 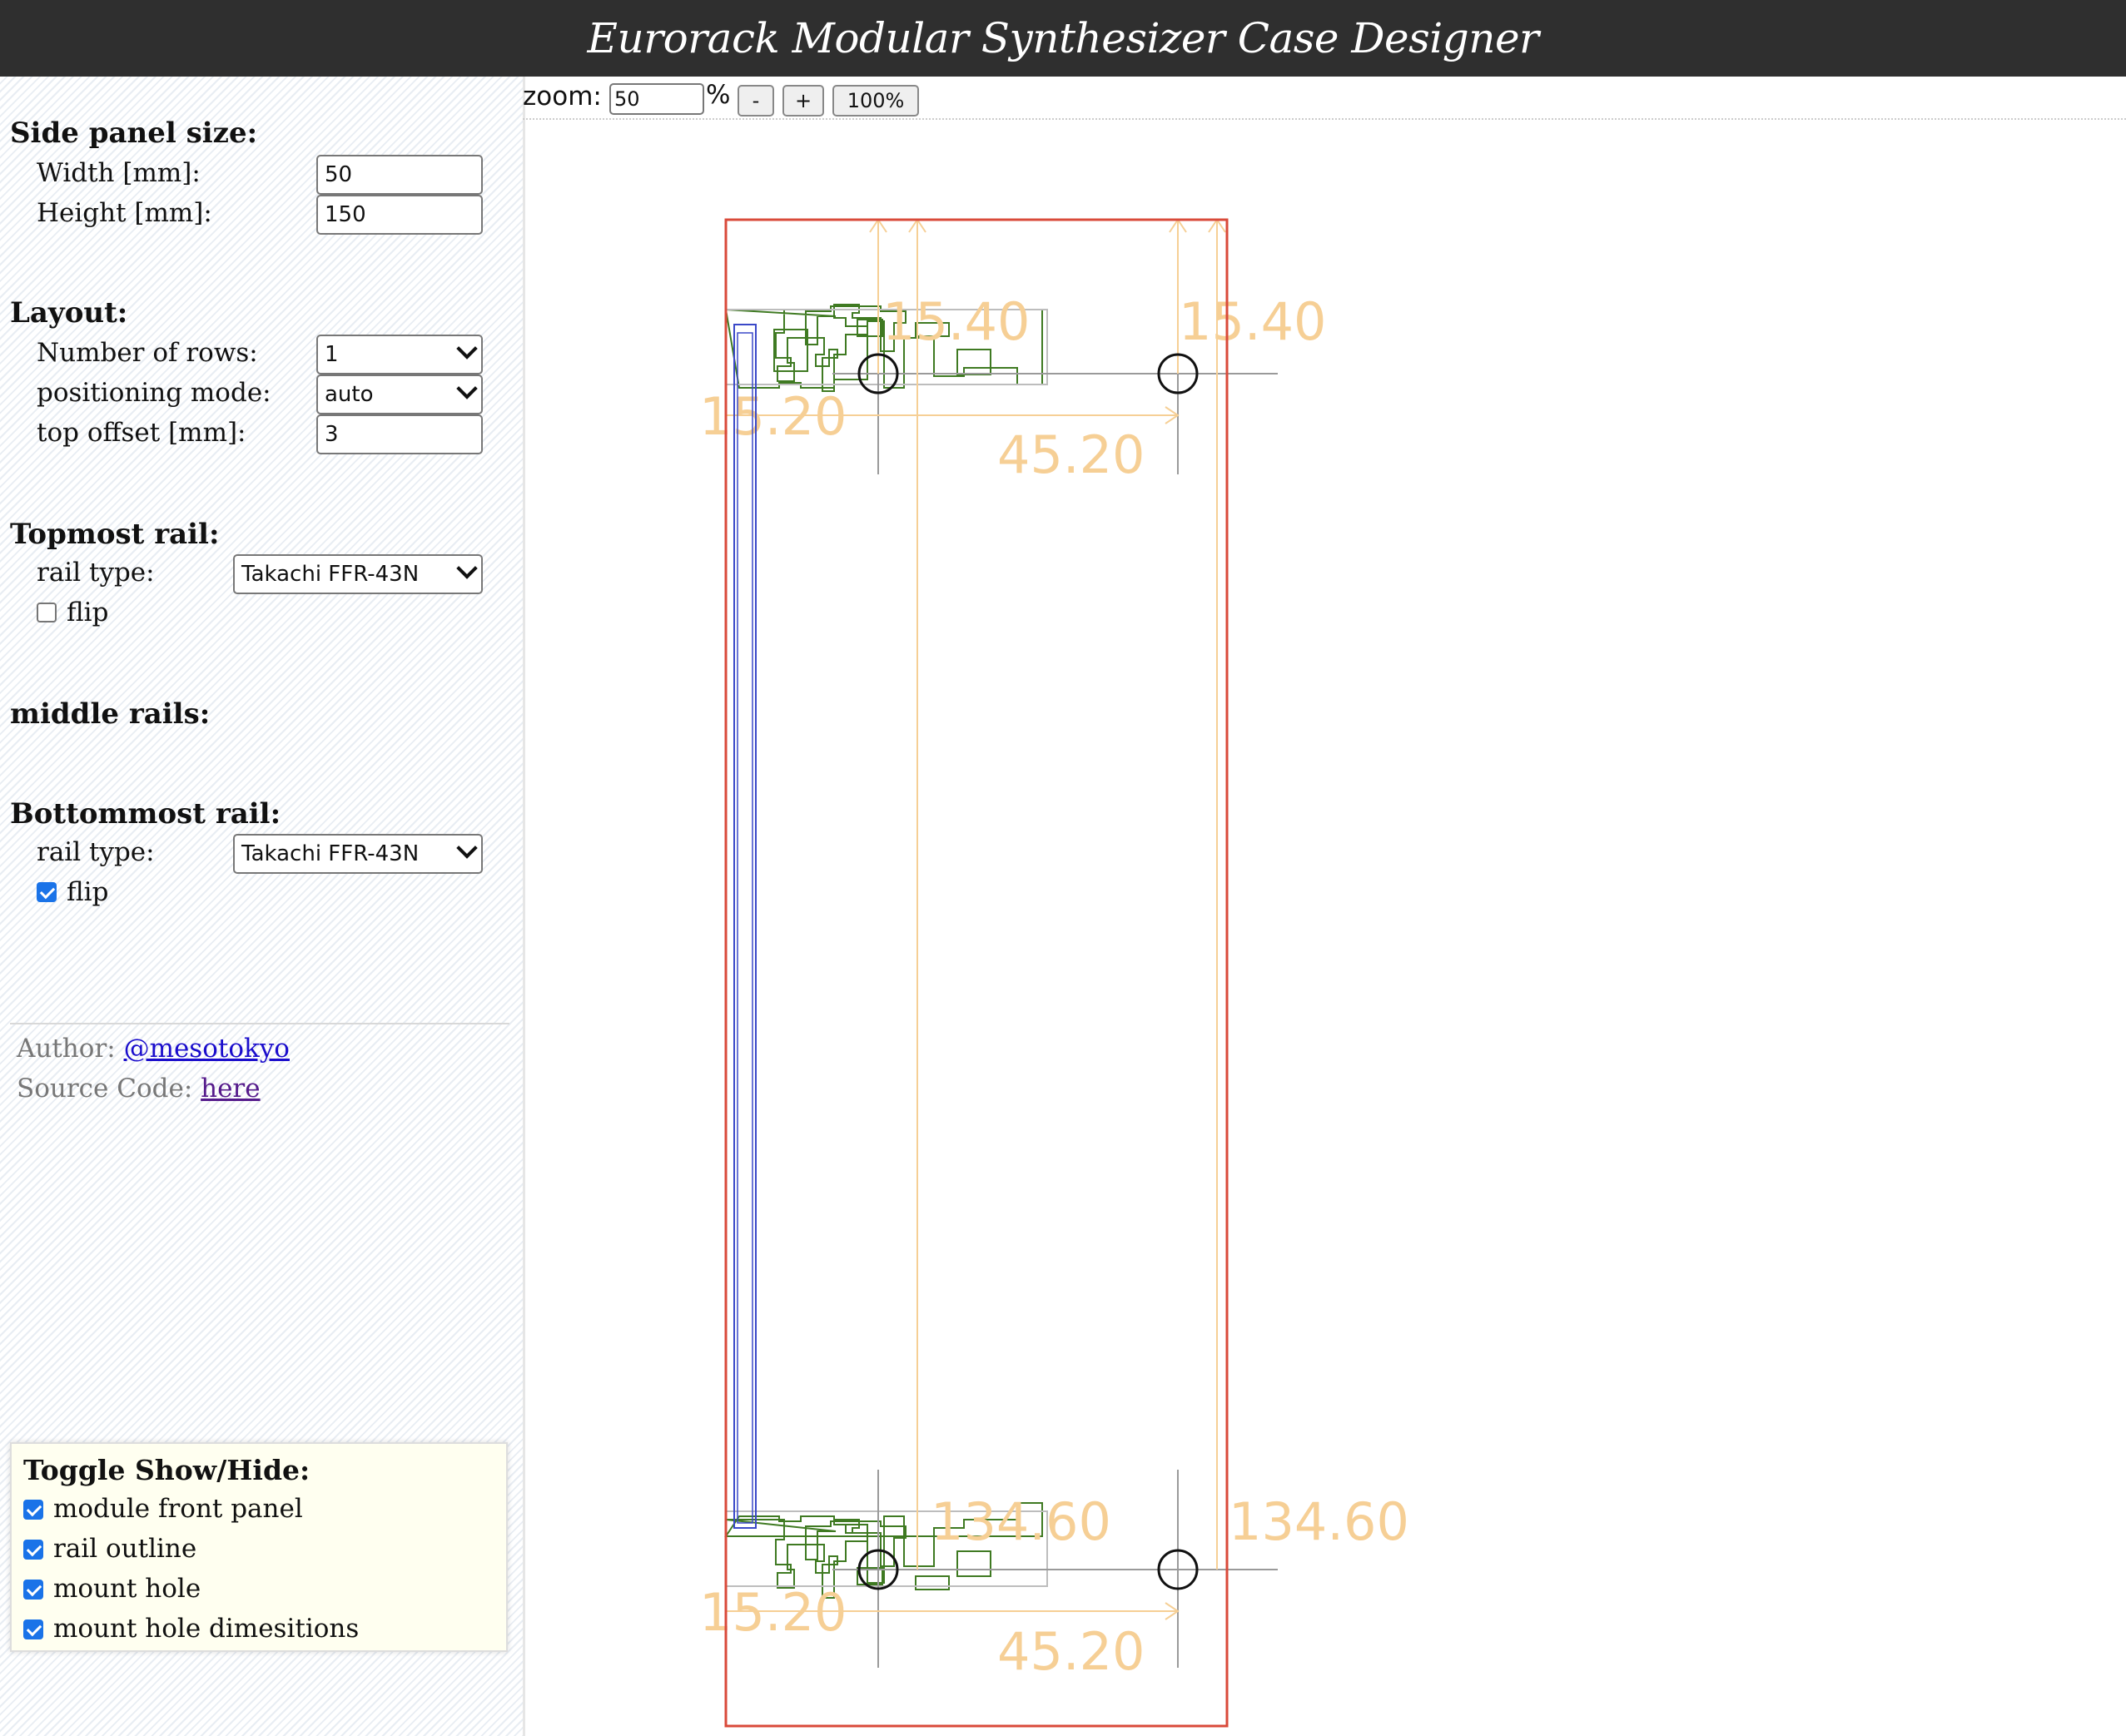 I want to click on toggle-module-front-panel-checkbox, so click(x=33, y=1510).